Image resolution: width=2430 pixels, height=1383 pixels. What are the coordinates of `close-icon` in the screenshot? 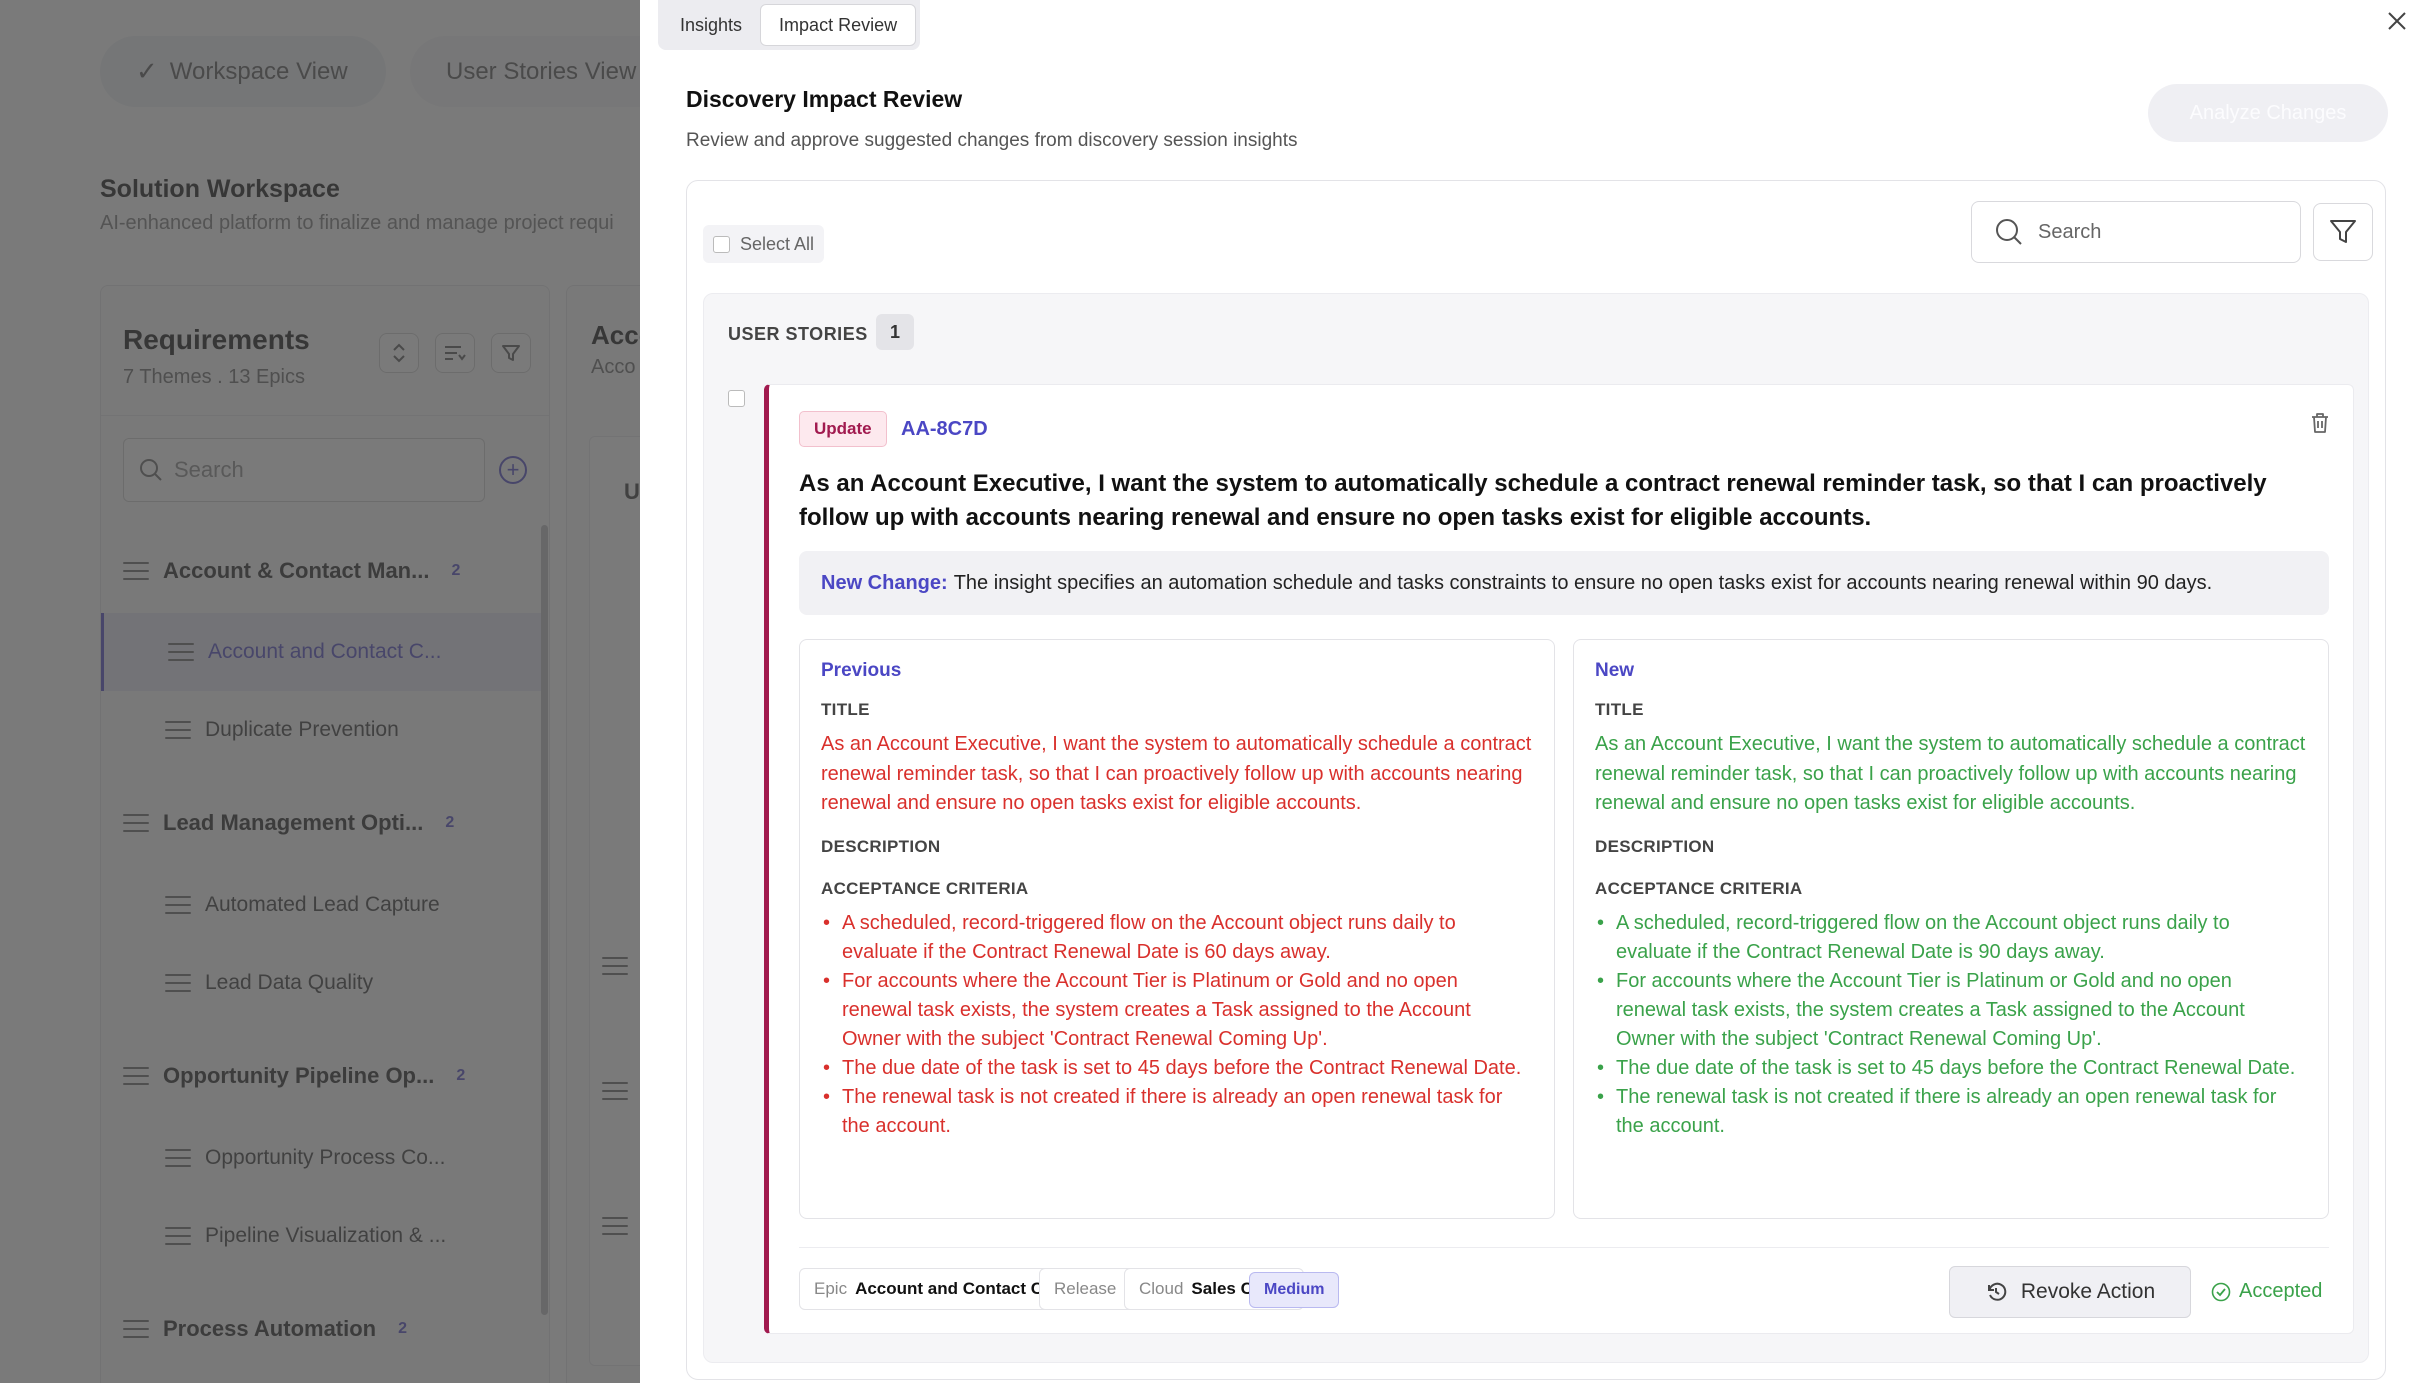 It's located at (2397, 21).